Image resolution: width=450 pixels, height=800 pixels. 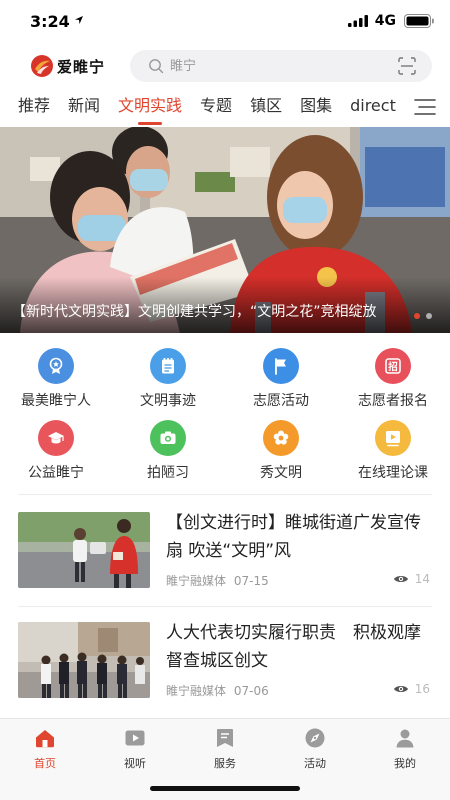 I want to click on news-view-count: 14, so click(x=422, y=579).